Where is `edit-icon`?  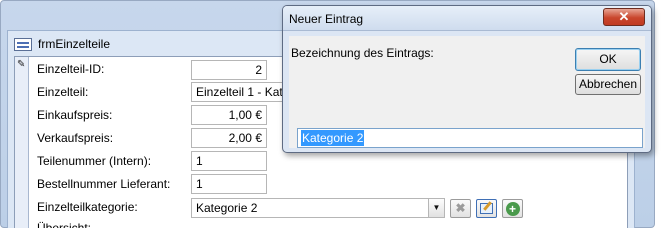
edit-icon is located at coordinates (486, 208).